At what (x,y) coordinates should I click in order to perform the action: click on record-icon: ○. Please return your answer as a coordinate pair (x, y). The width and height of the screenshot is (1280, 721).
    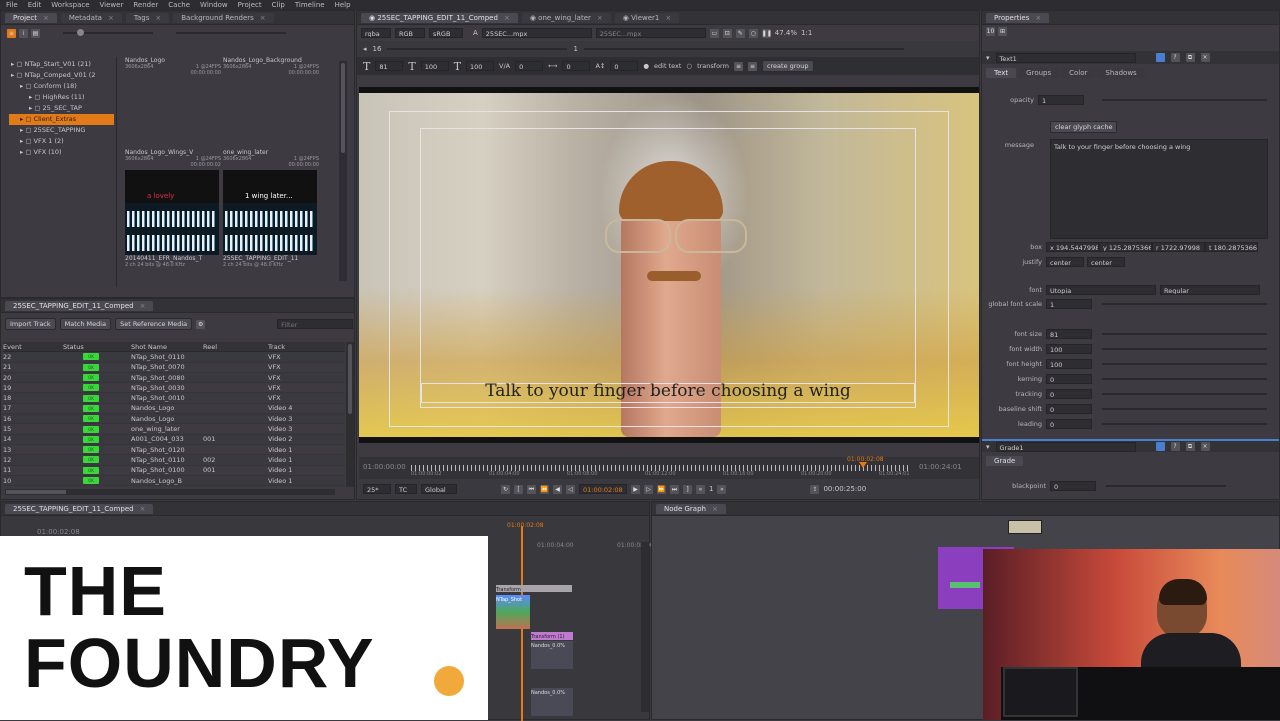
    Looking at the image, I should click on (753, 33).